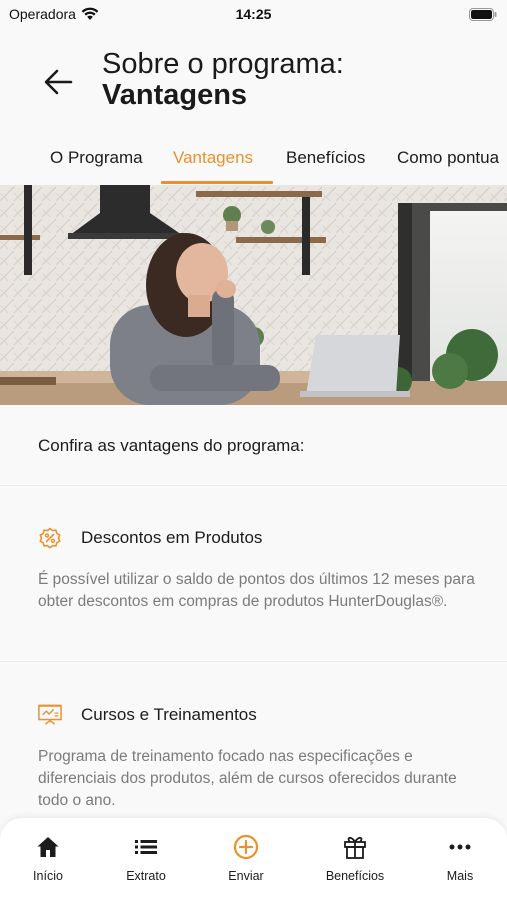  I want to click on nav-beneficios: Benefícios, so click(355, 858).